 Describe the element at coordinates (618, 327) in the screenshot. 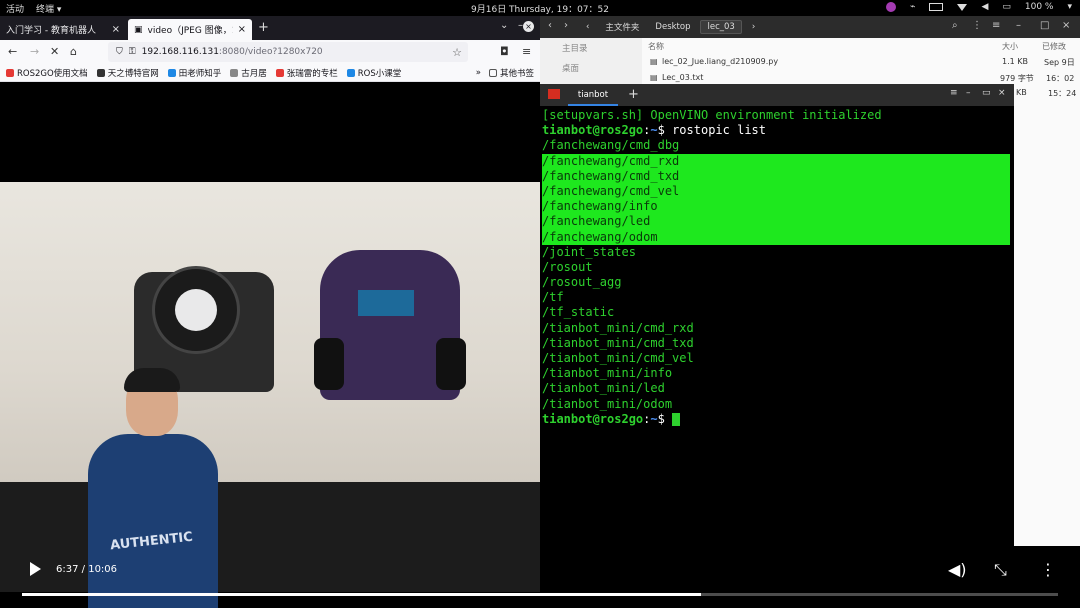

I see `terminal-line: /tianbot_mini/cmd_rxd` at that location.